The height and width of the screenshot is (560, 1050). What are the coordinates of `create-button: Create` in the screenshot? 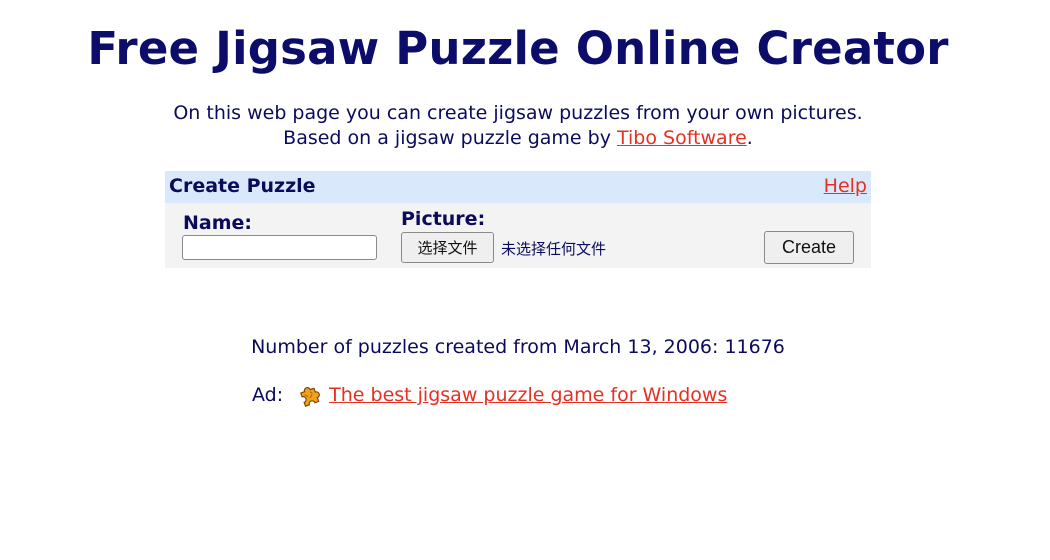 It's located at (809, 247).